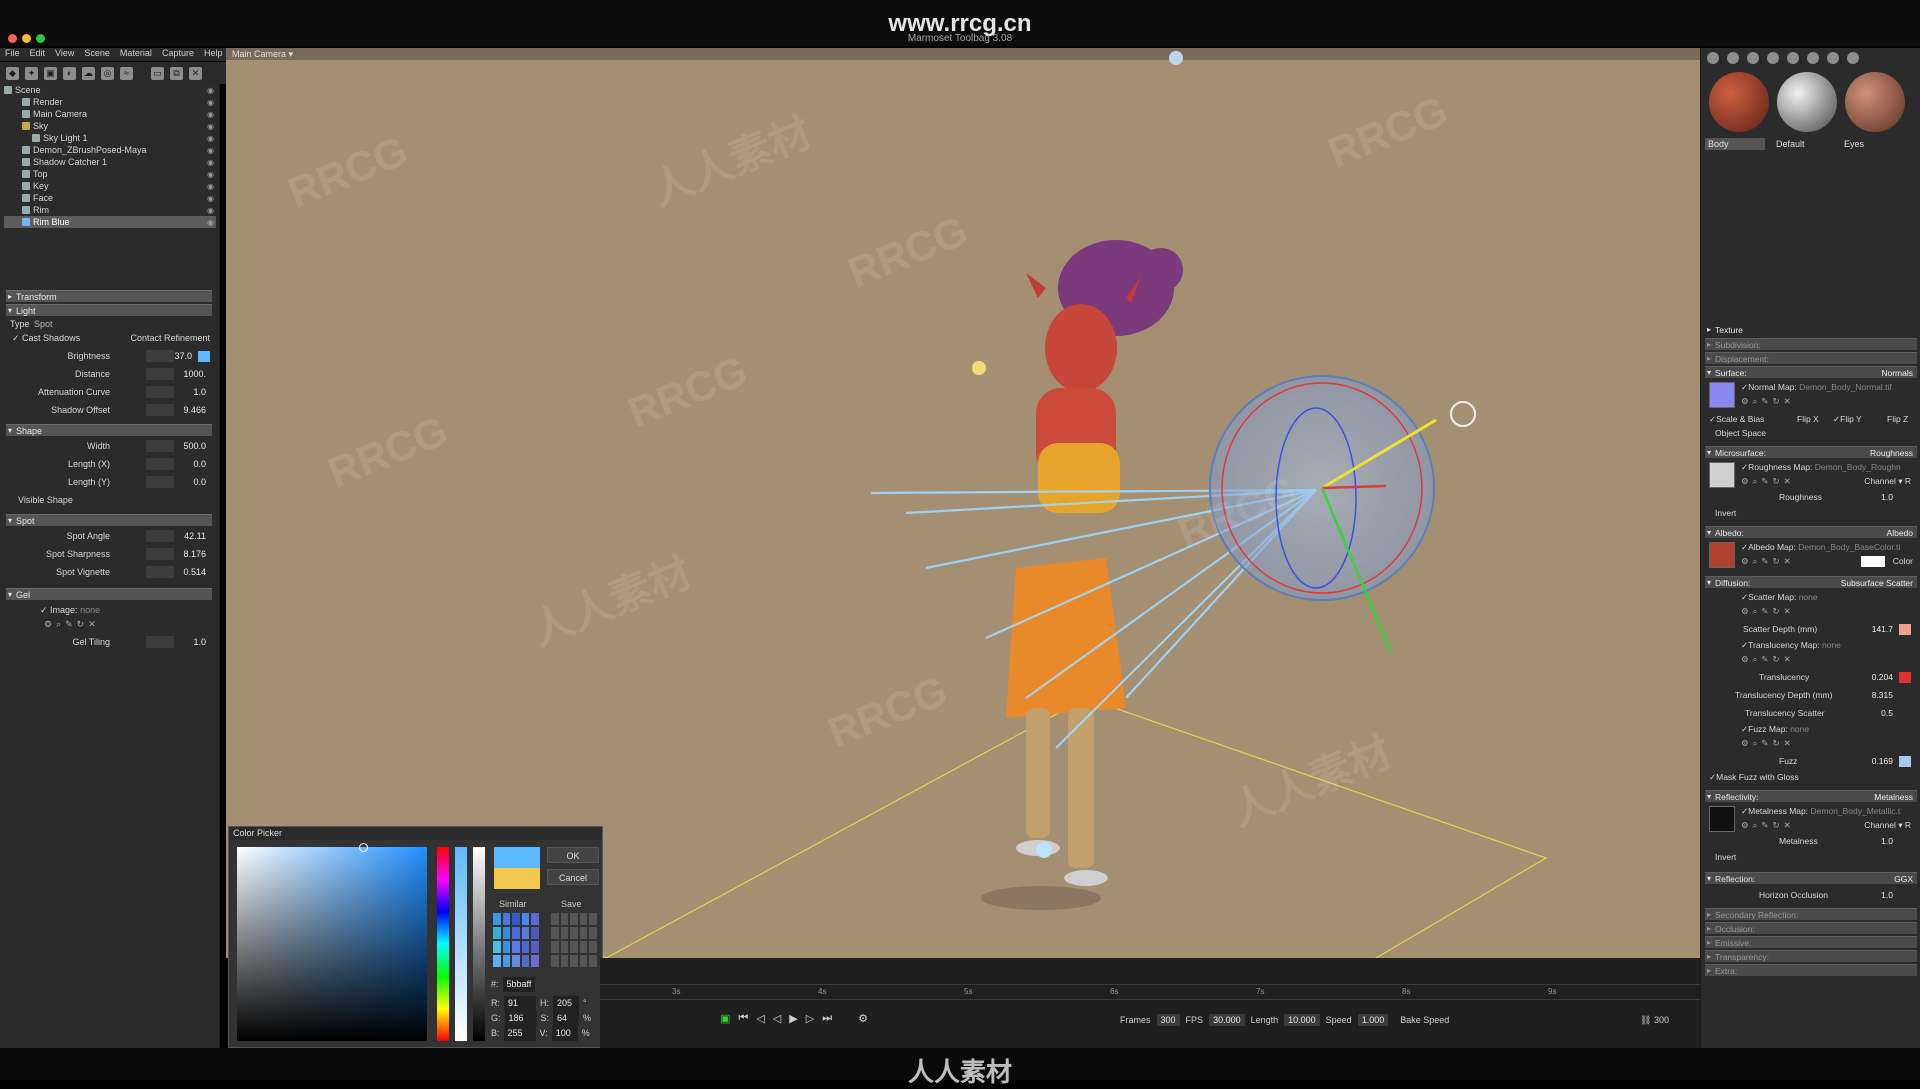  I want to click on material-label-default: Default, so click(1803, 144).